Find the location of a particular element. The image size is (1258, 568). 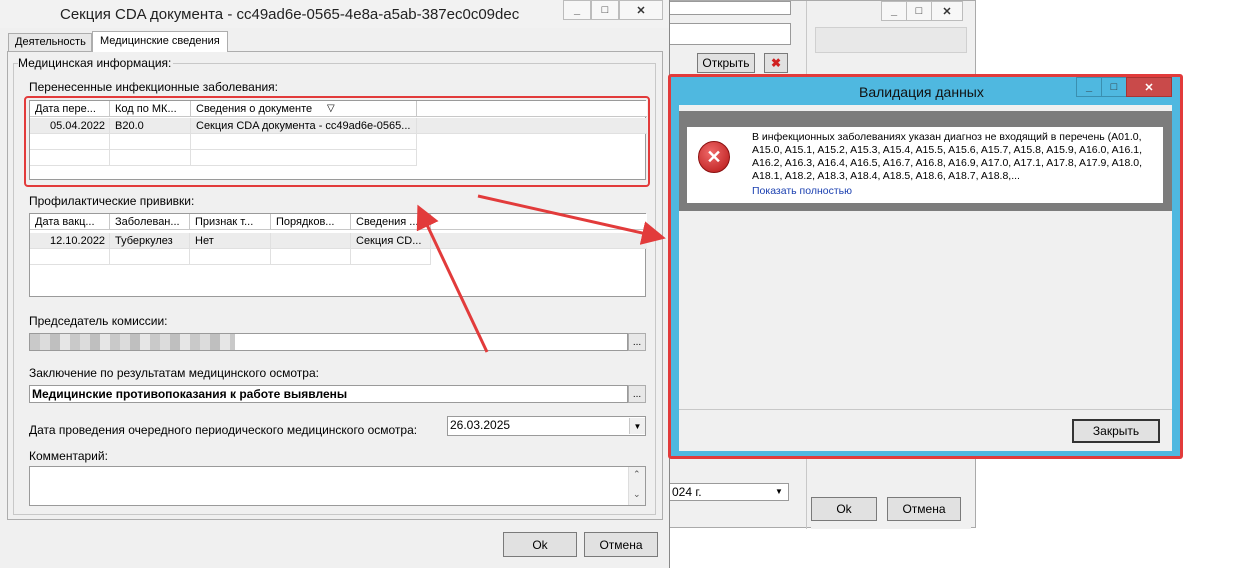

tab-medical: Медицинские сведения is located at coordinates (160, 41).